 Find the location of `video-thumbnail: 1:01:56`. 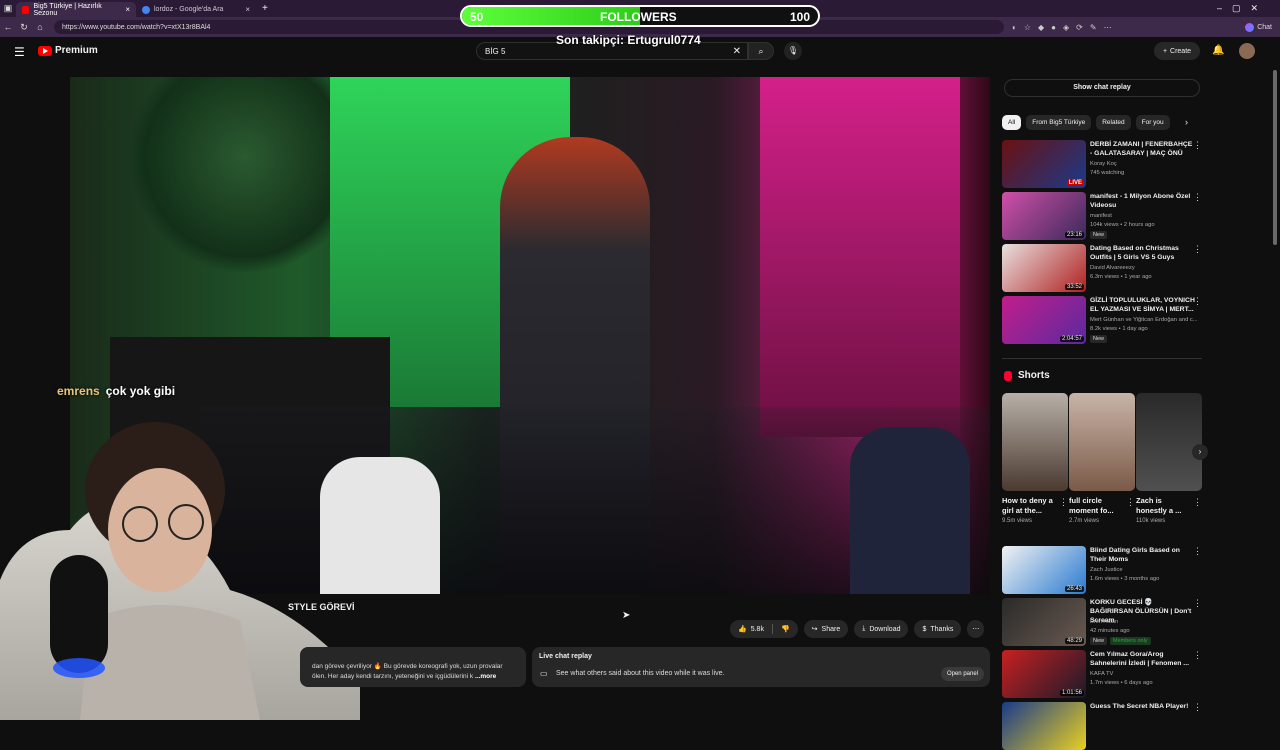

video-thumbnail: 1:01:56 is located at coordinates (1044, 674).